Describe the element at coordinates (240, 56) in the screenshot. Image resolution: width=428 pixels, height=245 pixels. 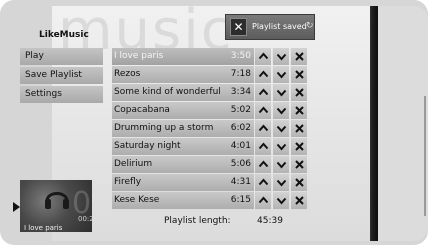
I see `track-duration: 3:50` at that location.